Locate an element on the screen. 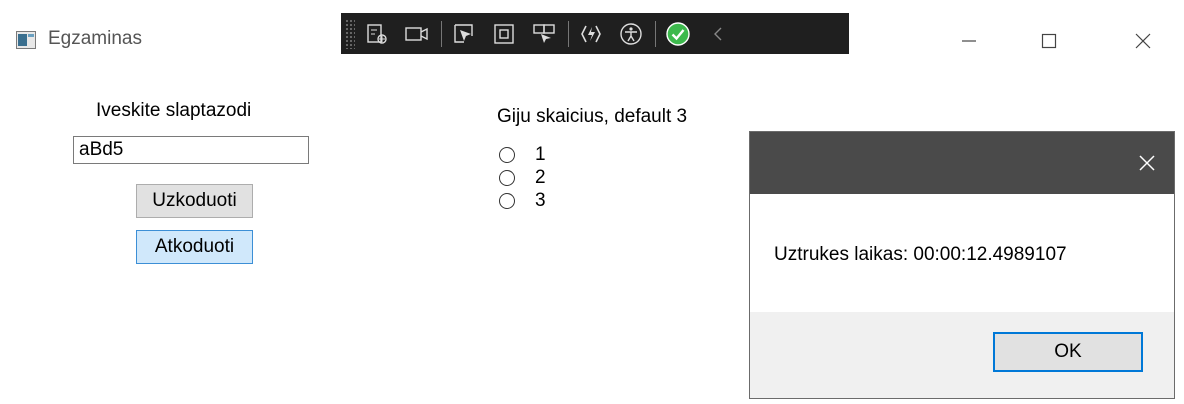  record-video-icon is located at coordinates (416, 33).